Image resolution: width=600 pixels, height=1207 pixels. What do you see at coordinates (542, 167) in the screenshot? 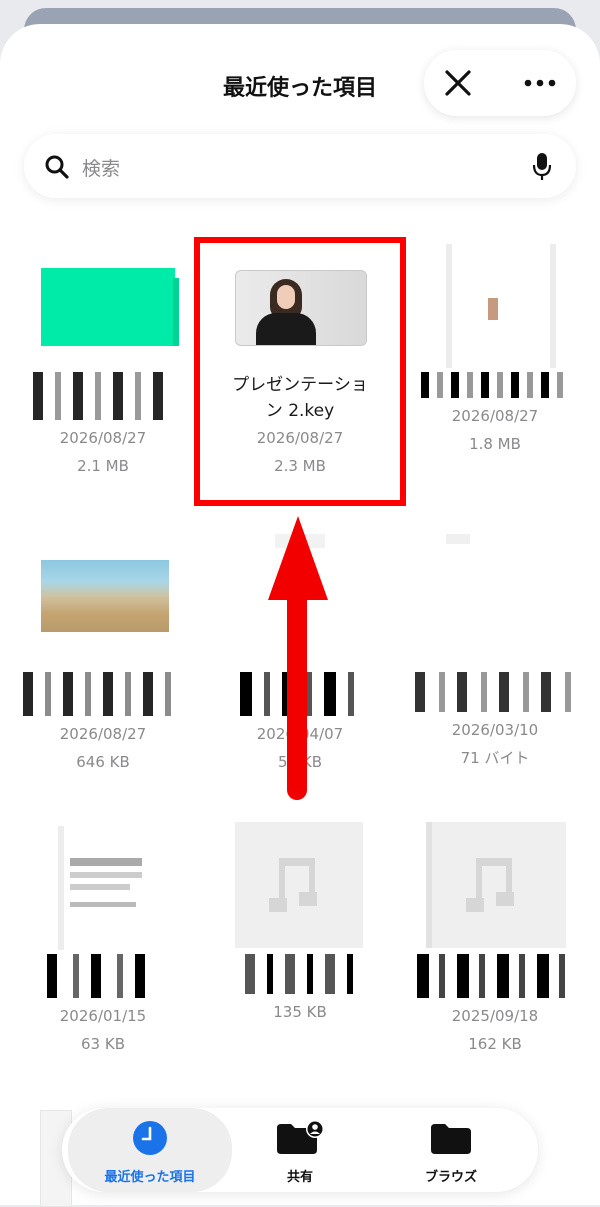
I see `microphone-icon` at bounding box center [542, 167].